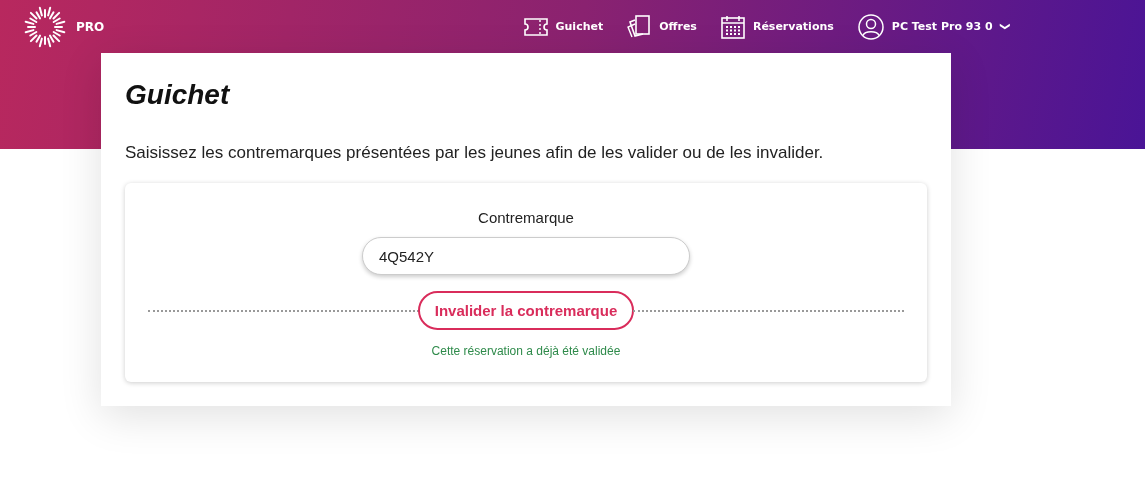 The image size is (1145, 481). I want to click on input-field: 4Q542Y, so click(526, 256).